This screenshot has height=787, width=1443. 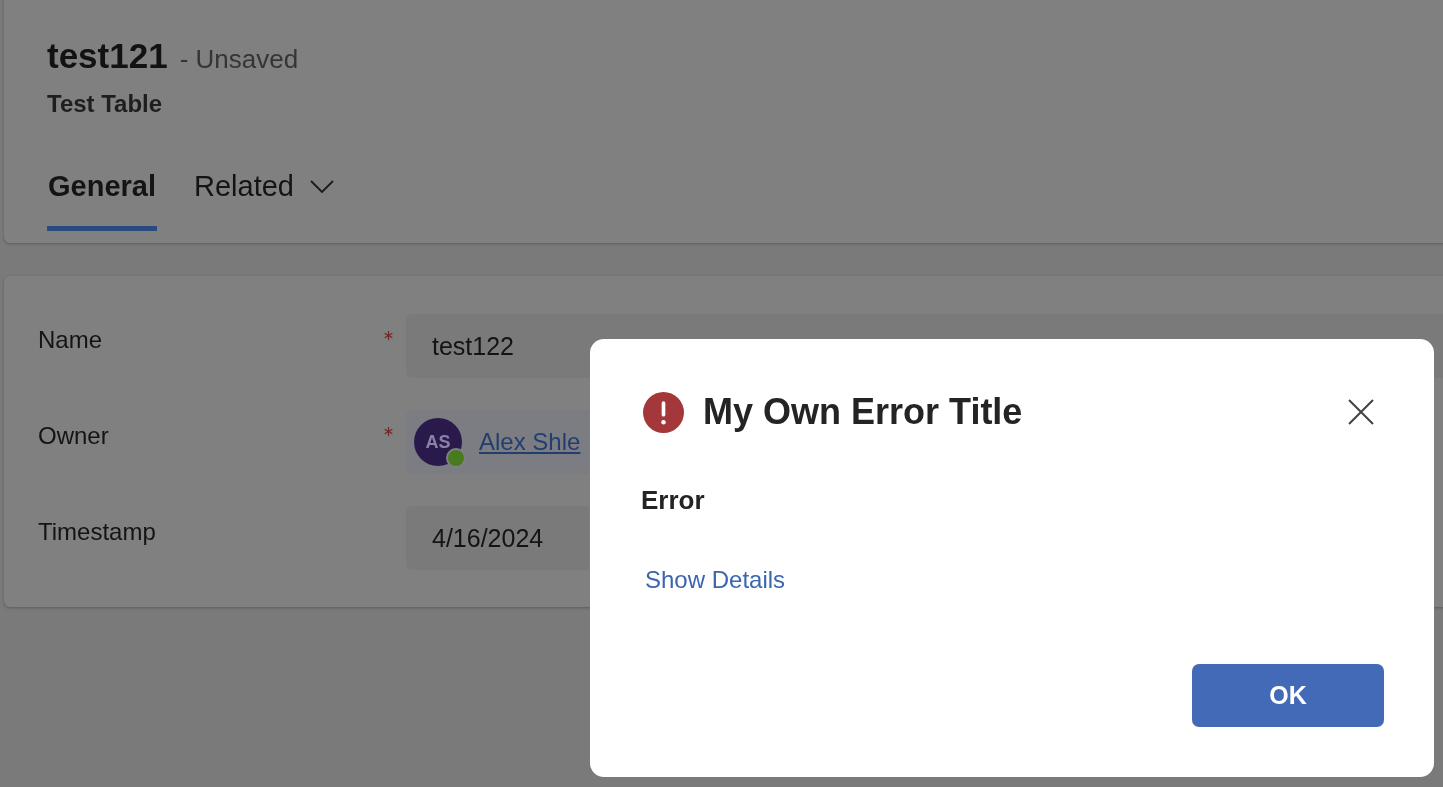 What do you see at coordinates (456, 458) in the screenshot?
I see `status-dot-icon` at bounding box center [456, 458].